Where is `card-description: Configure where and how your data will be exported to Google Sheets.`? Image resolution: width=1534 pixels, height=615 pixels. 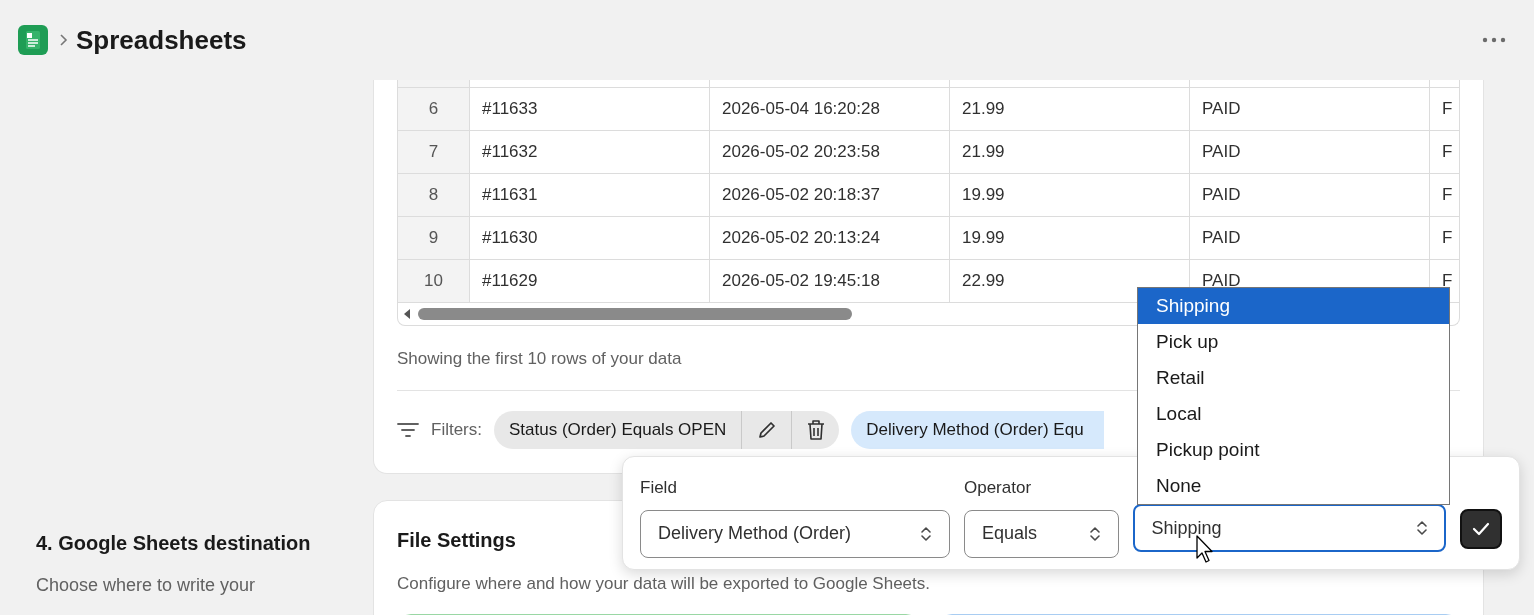
card-description: Configure where and how your data will be exported to Google Sheets. is located at coordinates (664, 583).